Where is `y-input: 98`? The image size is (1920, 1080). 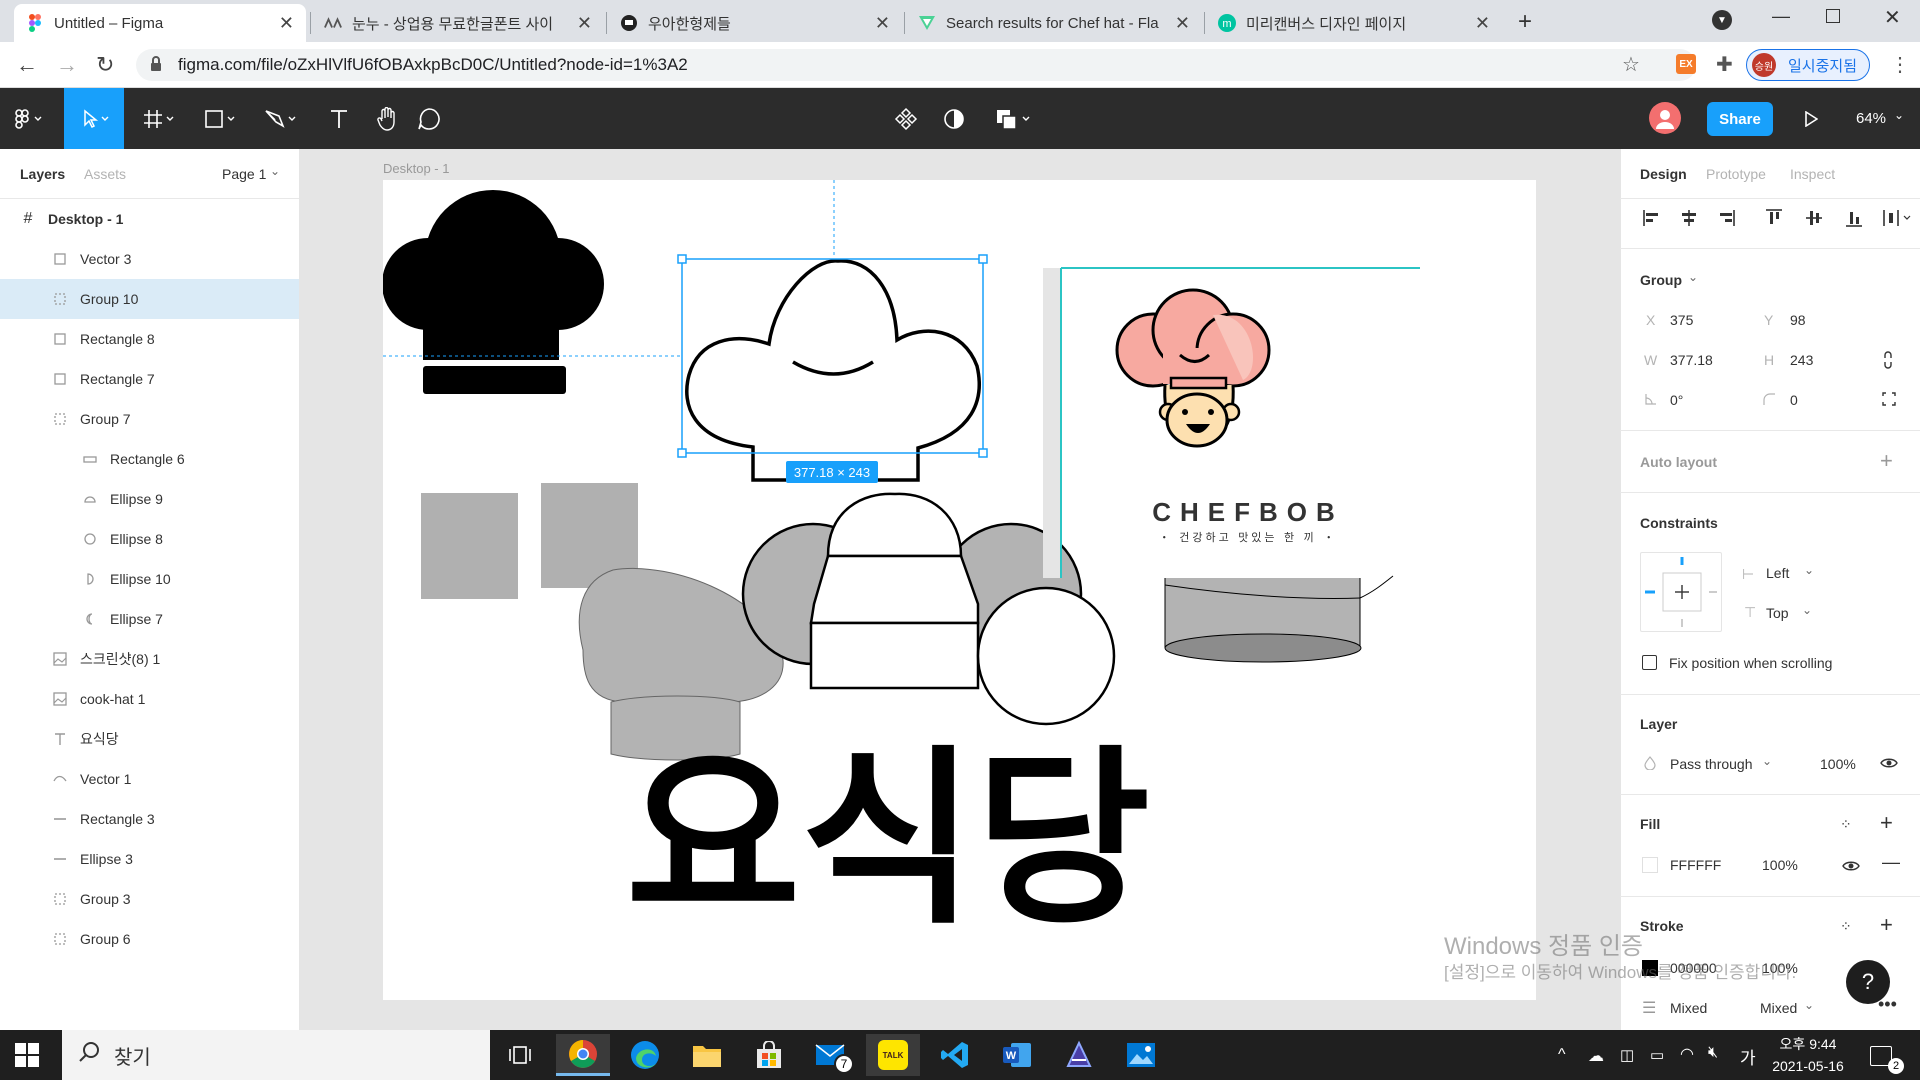
y-input: 98 is located at coordinates (1798, 320).